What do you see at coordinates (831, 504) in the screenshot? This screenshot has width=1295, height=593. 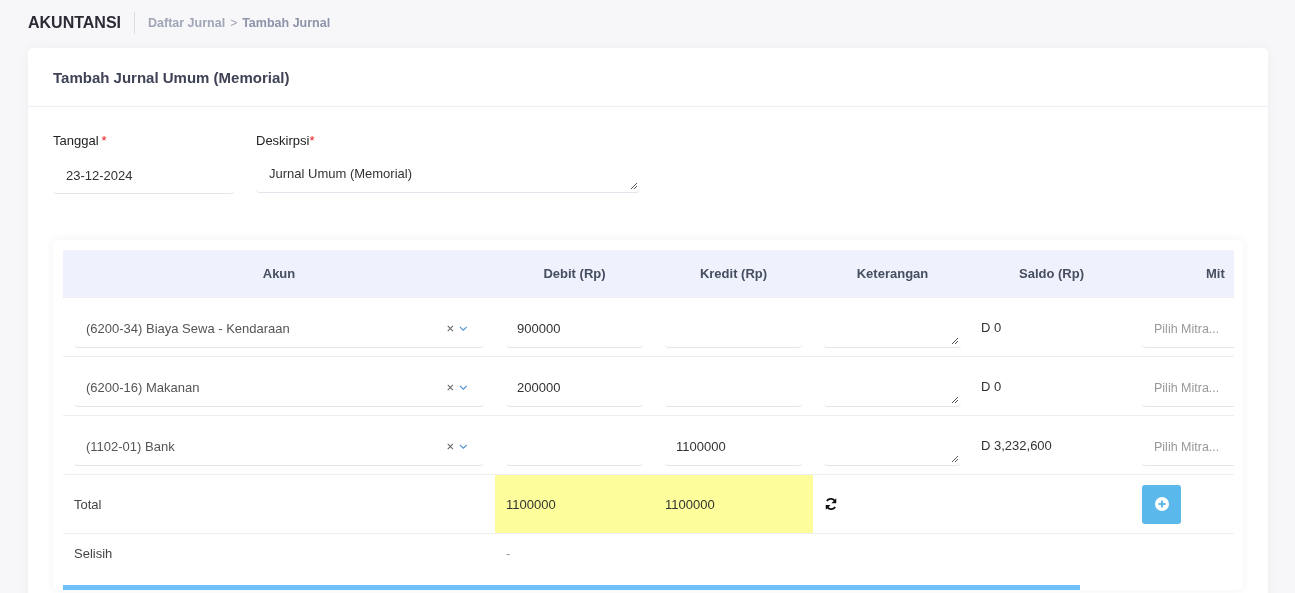 I see `refresh-icon` at bounding box center [831, 504].